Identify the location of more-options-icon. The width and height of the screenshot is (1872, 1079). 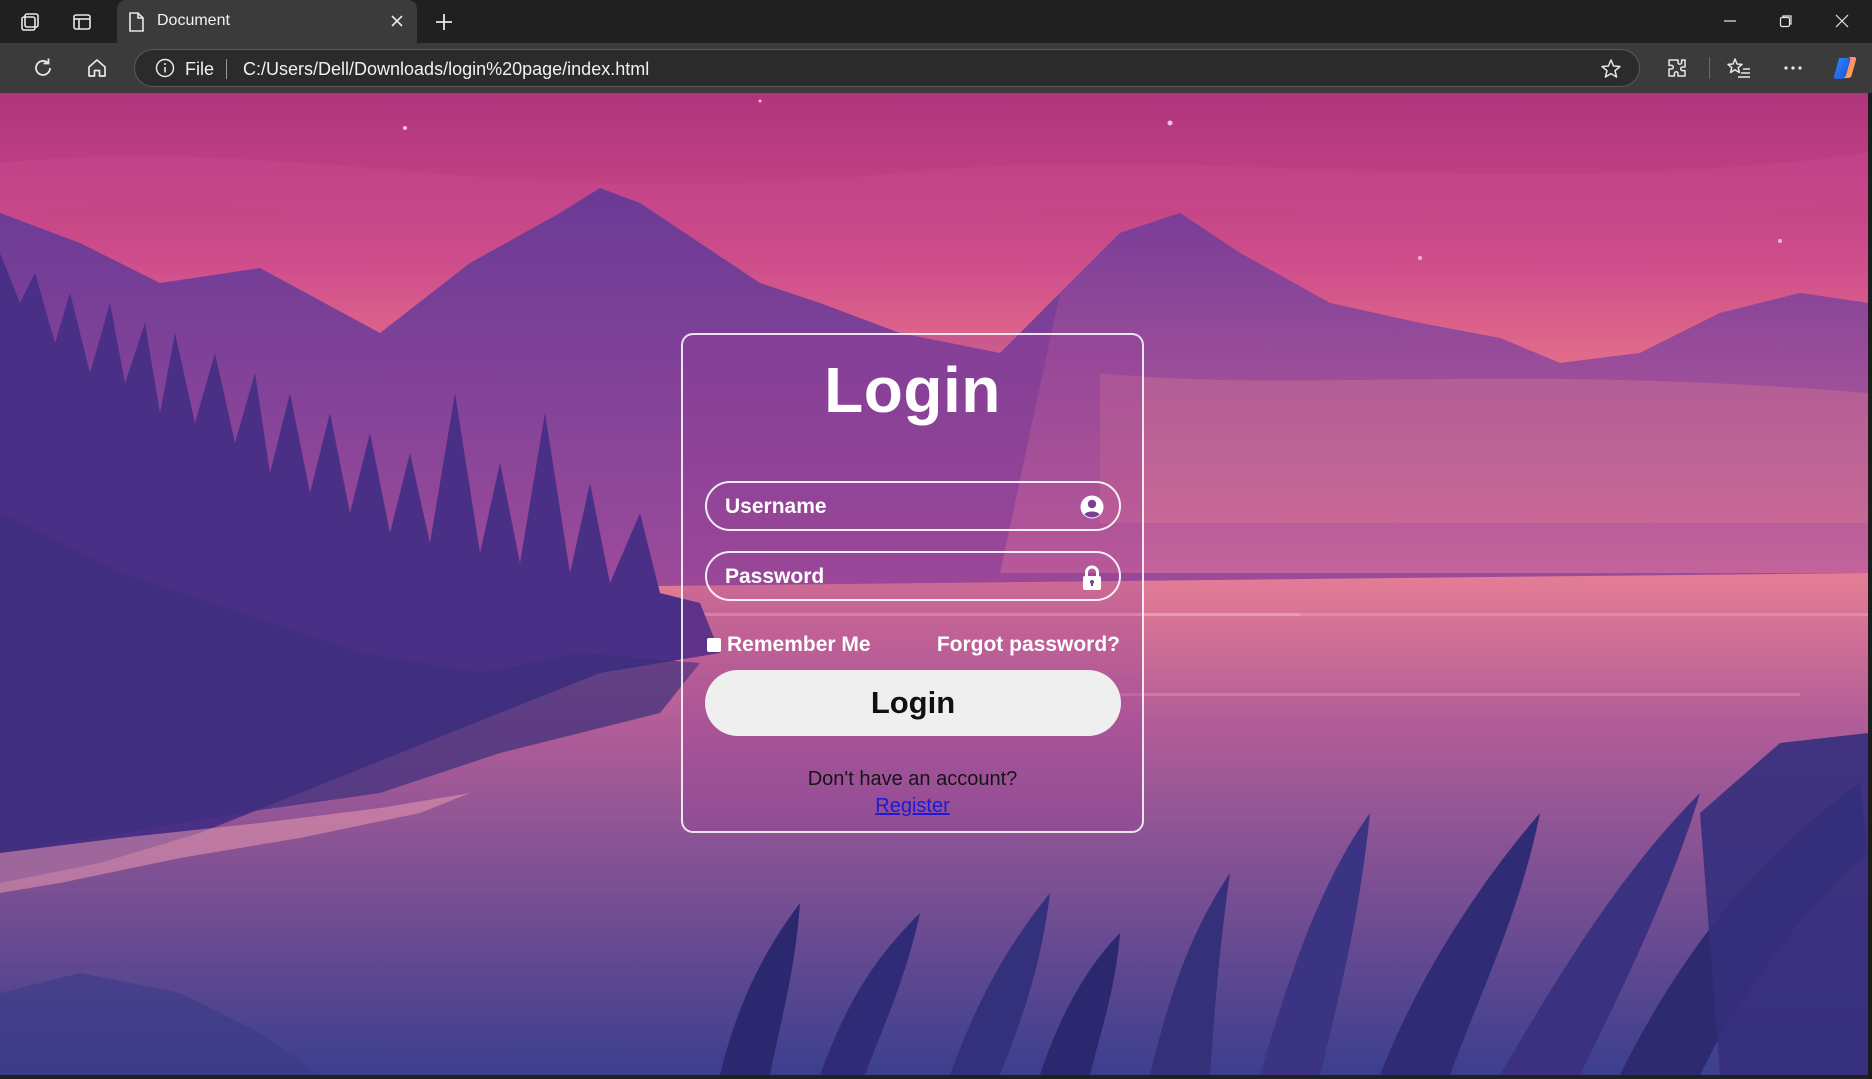
(1793, 68).